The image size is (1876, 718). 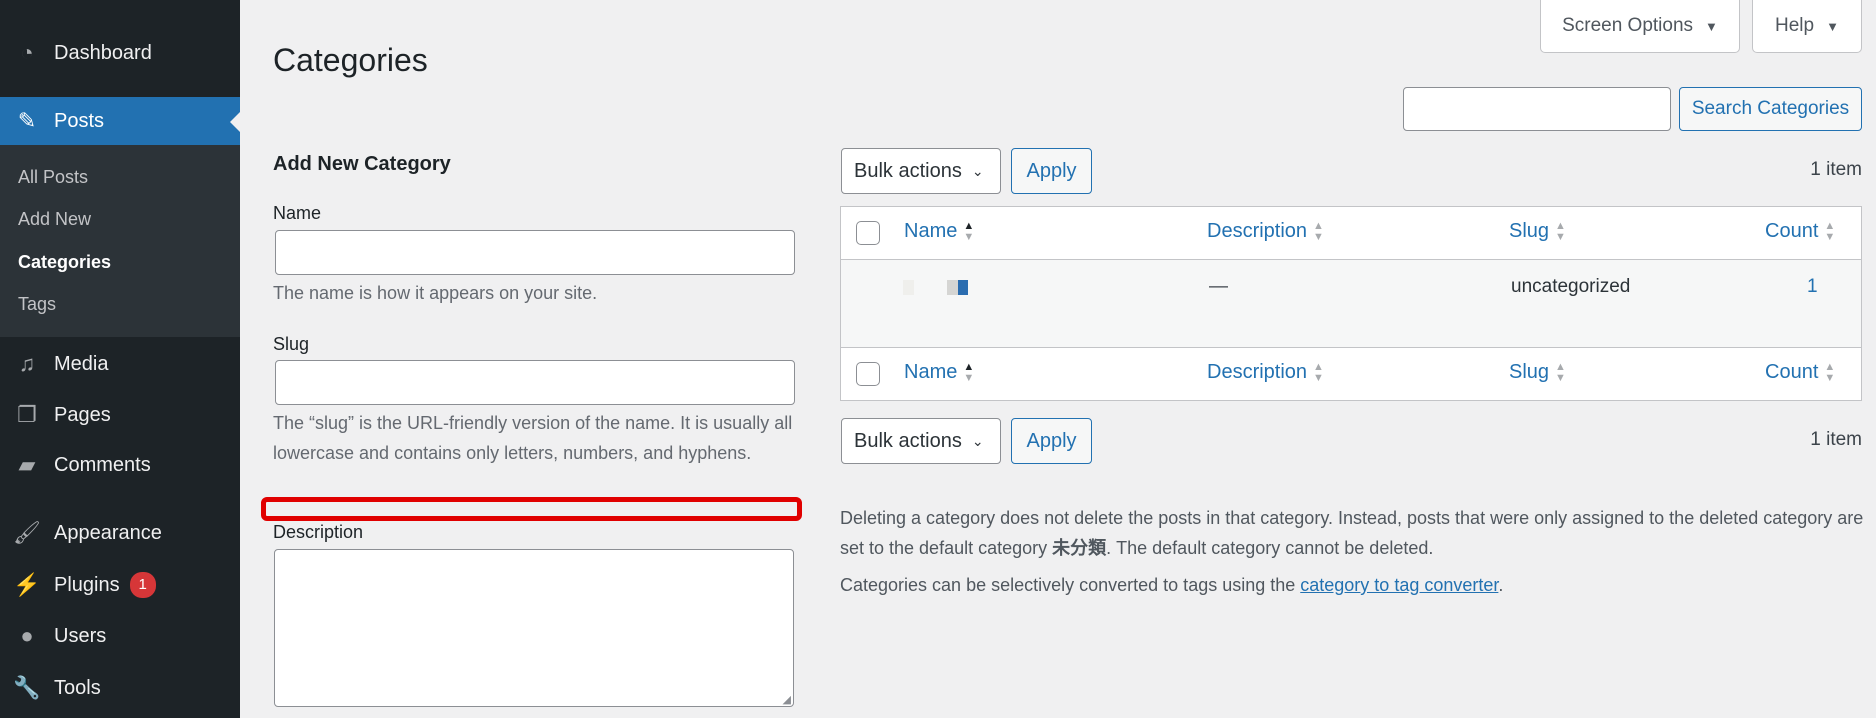 What do you see at coordinates (79, 120) in the screenshot?
I see `menu-label: Posts` at bounding box center [79, 120].